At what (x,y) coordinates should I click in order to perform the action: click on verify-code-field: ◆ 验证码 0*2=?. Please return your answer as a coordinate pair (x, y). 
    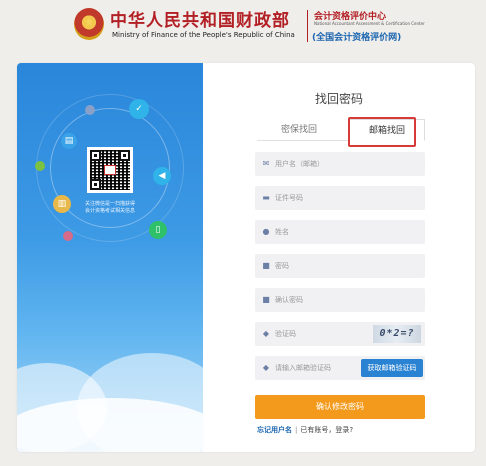
    Looking at the image, I should click on (340, 334).